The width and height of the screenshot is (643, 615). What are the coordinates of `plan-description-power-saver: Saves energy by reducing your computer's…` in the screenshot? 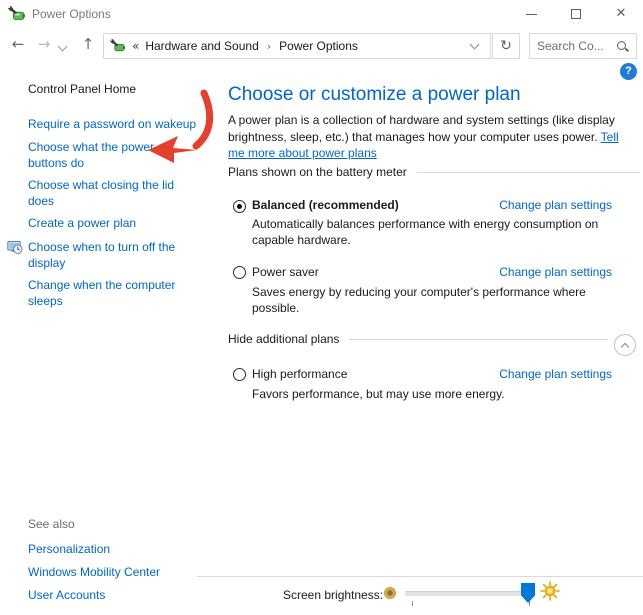 It's located at (419, 300).